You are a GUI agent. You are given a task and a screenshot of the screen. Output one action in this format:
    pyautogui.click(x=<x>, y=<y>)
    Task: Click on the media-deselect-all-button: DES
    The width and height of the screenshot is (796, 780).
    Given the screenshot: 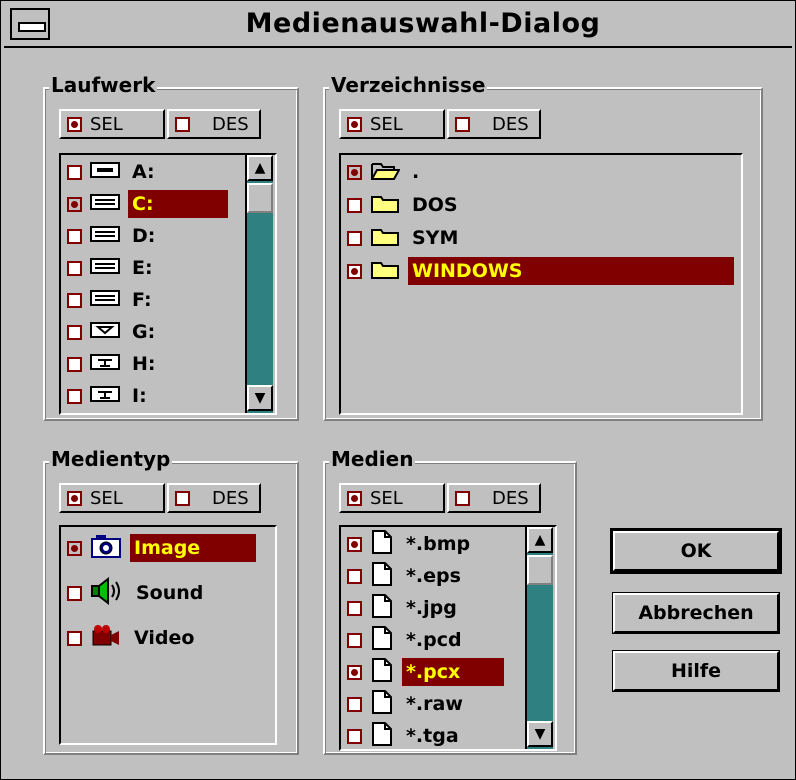 What is the action you would take?
    pyautogui.click(x=494, y=498)
    